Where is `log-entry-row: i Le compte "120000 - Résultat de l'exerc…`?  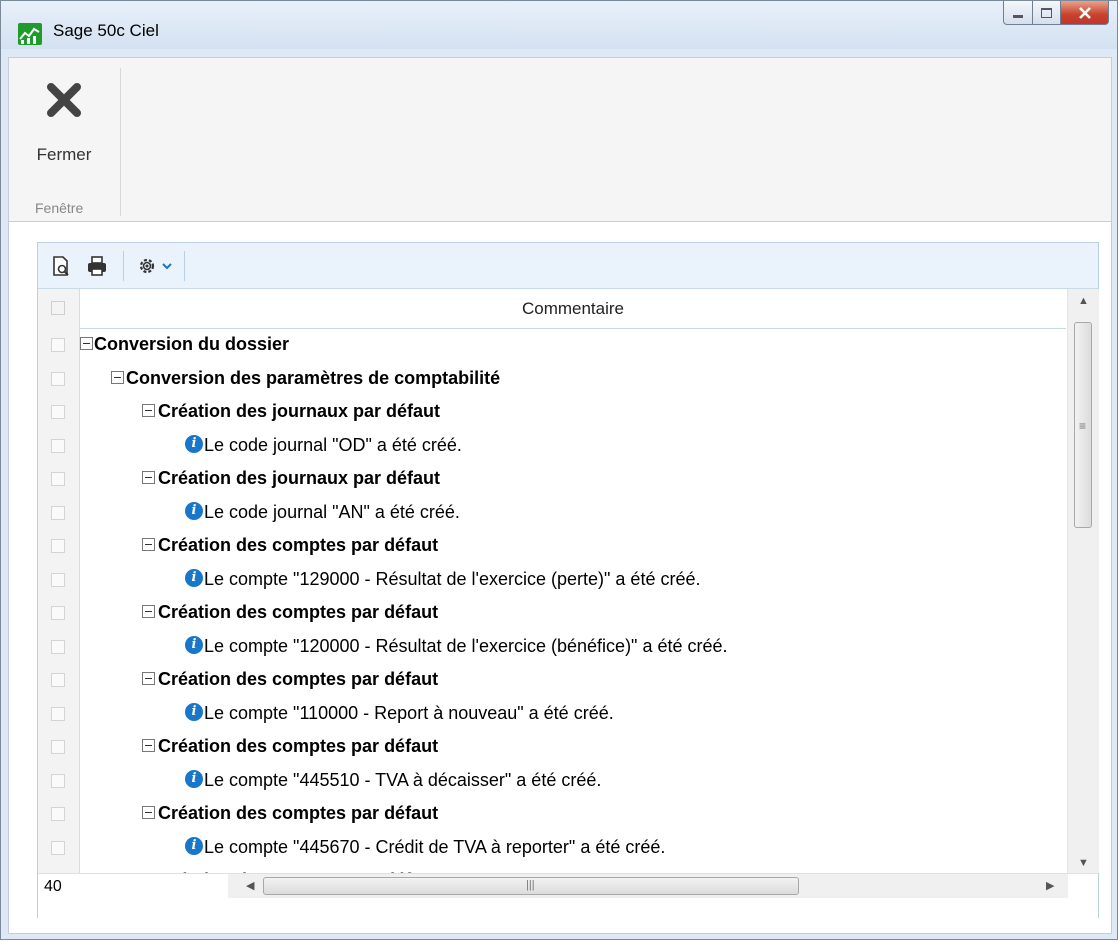
log-entry-row: i Le compte "120000 - Résultat de l'exerc… is located at coordinates (552, 647).